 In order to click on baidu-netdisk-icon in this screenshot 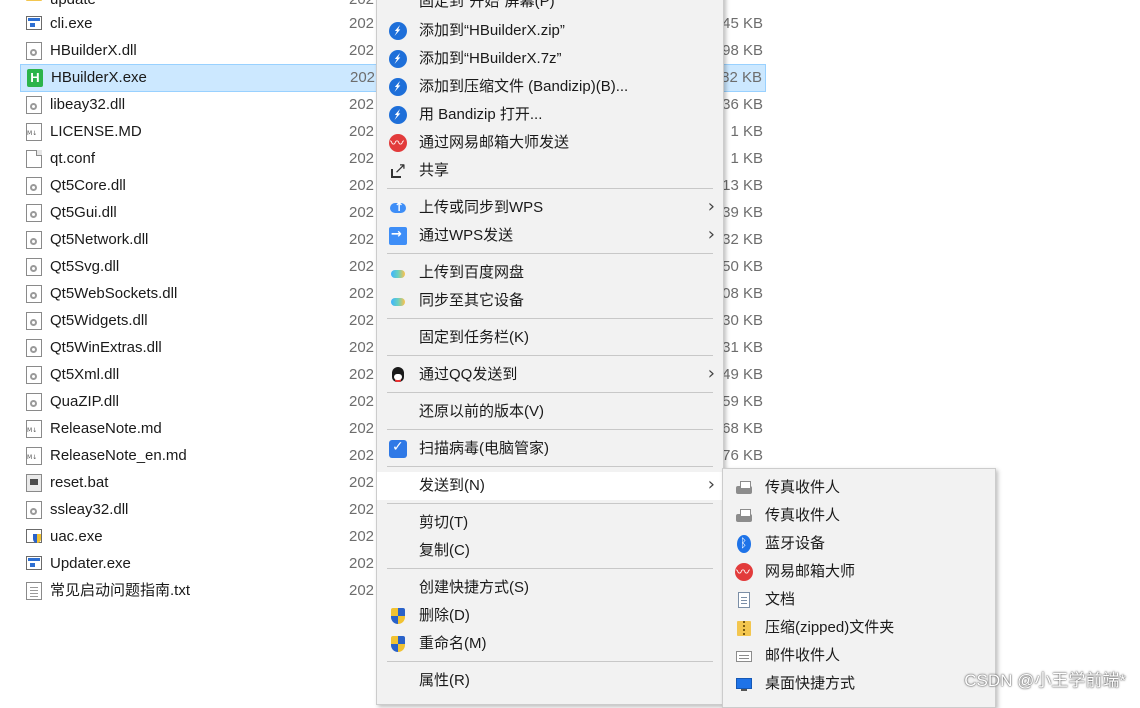, I will do `click(398, 273)`.